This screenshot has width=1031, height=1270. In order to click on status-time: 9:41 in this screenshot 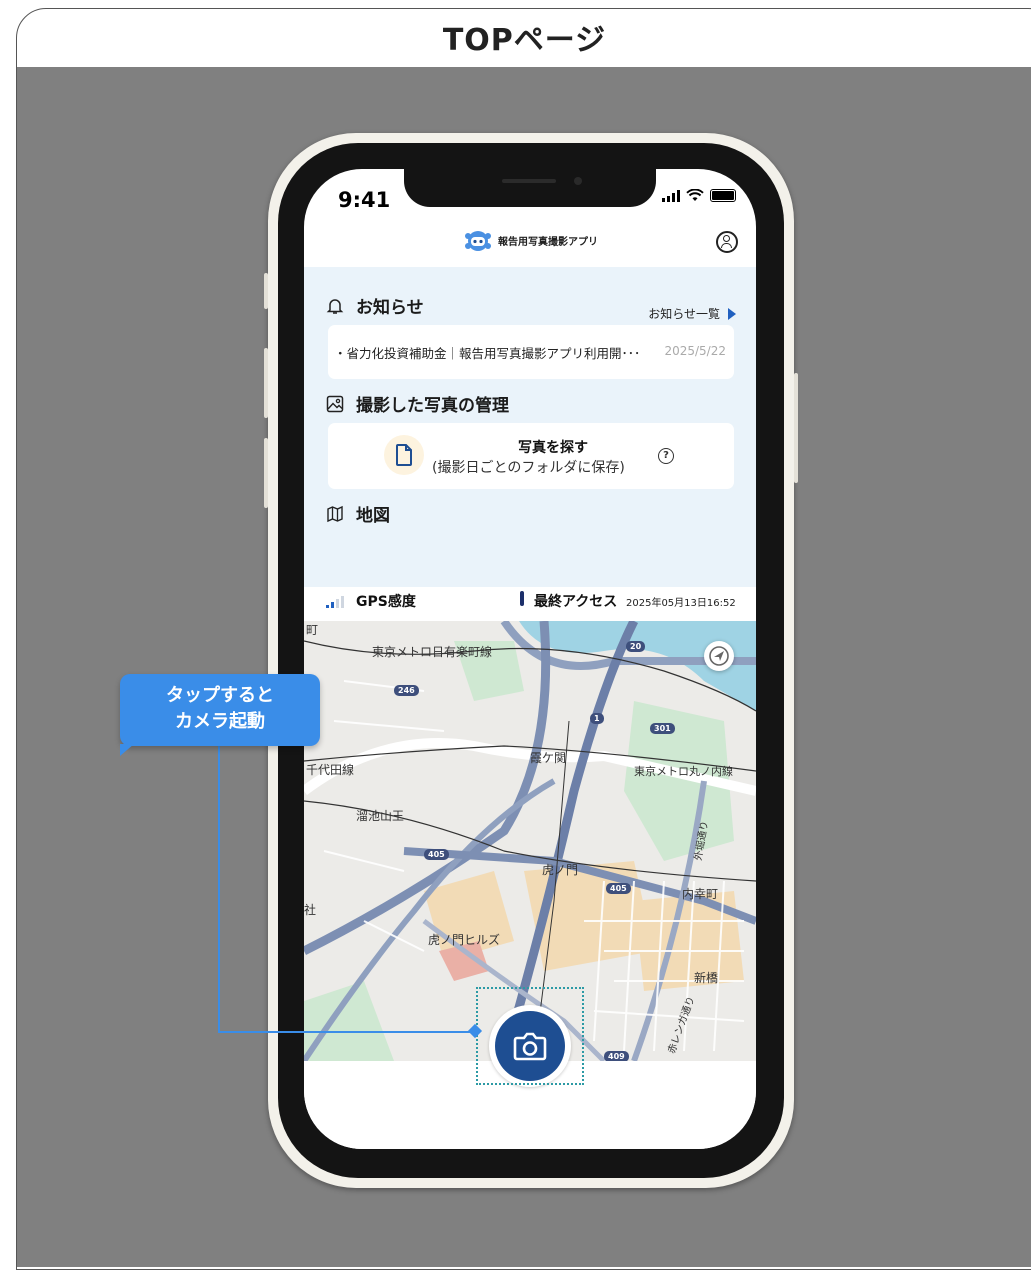, I will do `click(364, 200)`.